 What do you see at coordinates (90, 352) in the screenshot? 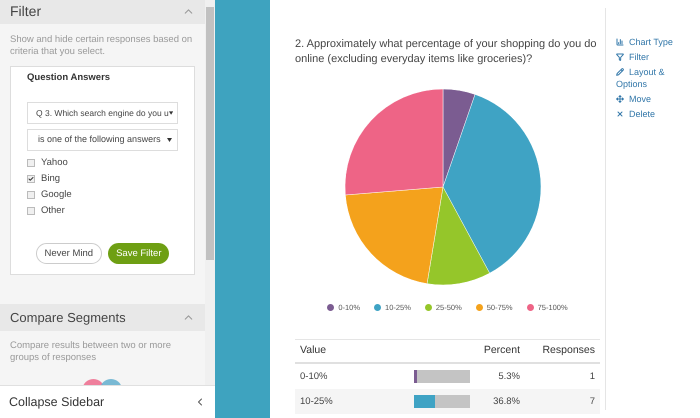
I see `compare-description: Compare results between two or more groups of responses` at bounding box center [90, 352].